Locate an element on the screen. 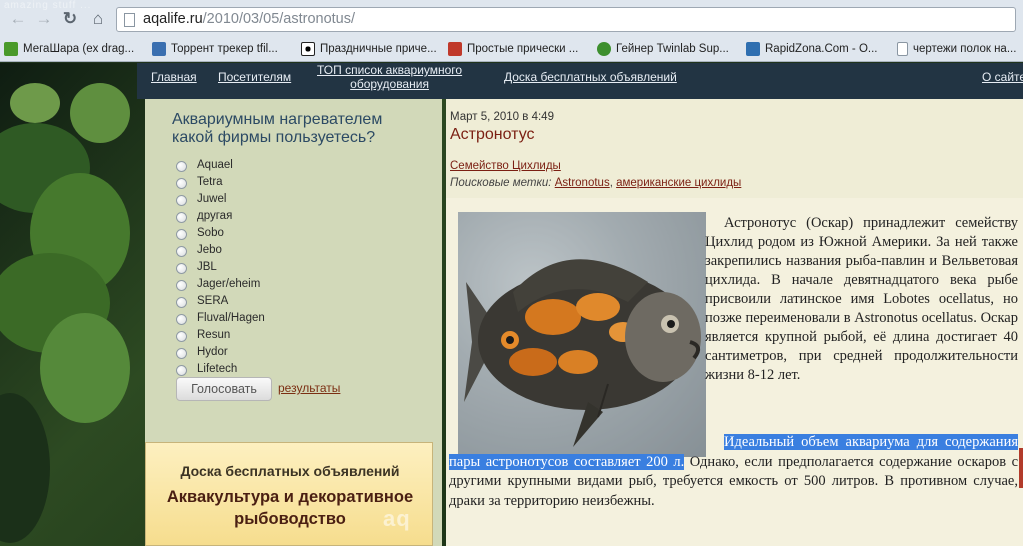 The image size is (1023, 546). tag-link-astronotus: Astronotus is located at coordinates (582, 183).